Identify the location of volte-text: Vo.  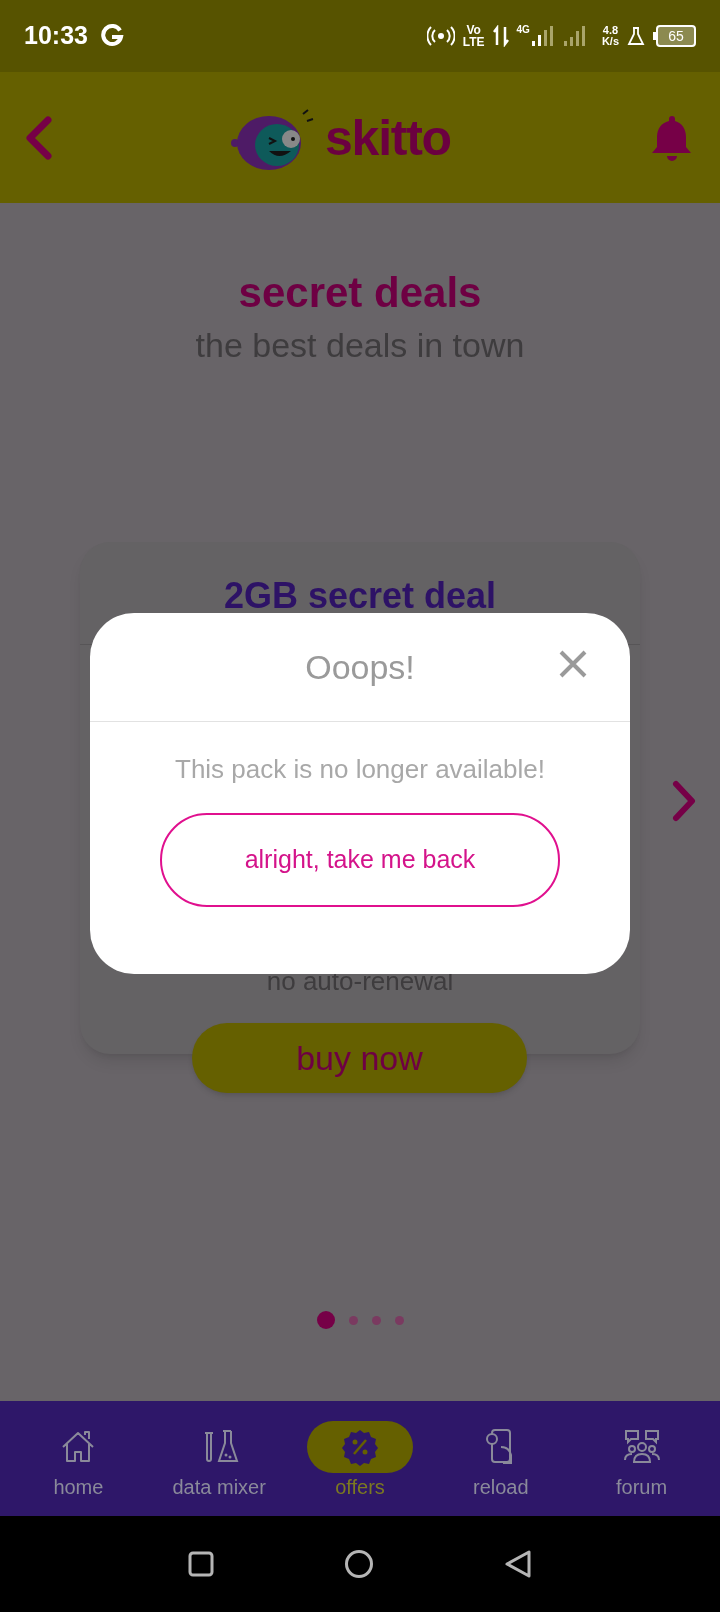
(473, 30).